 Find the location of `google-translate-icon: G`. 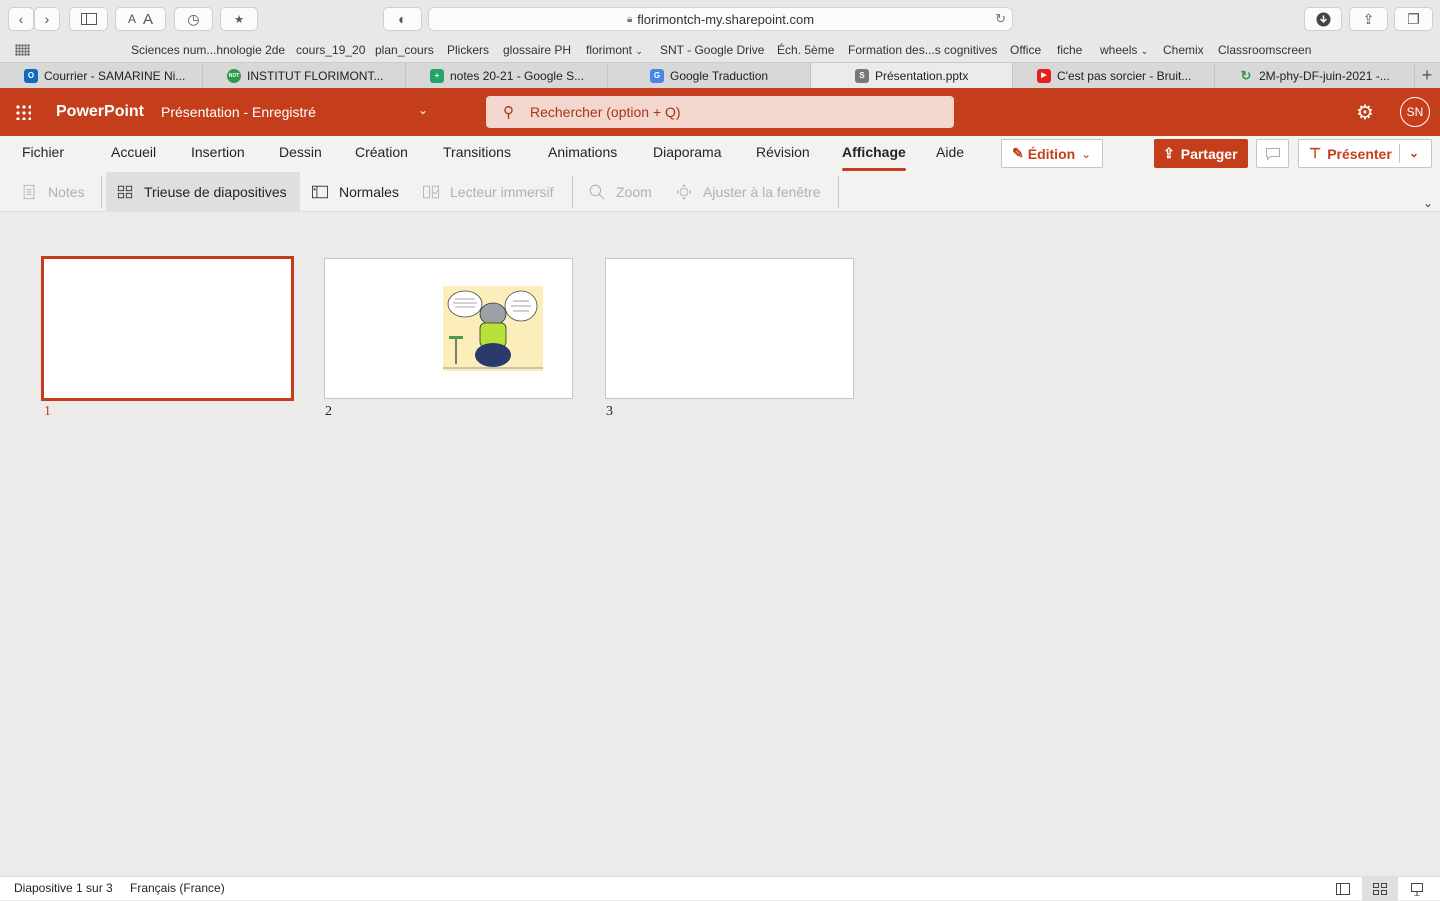

google-translate-icon: G is located at coordinates (657, 76).